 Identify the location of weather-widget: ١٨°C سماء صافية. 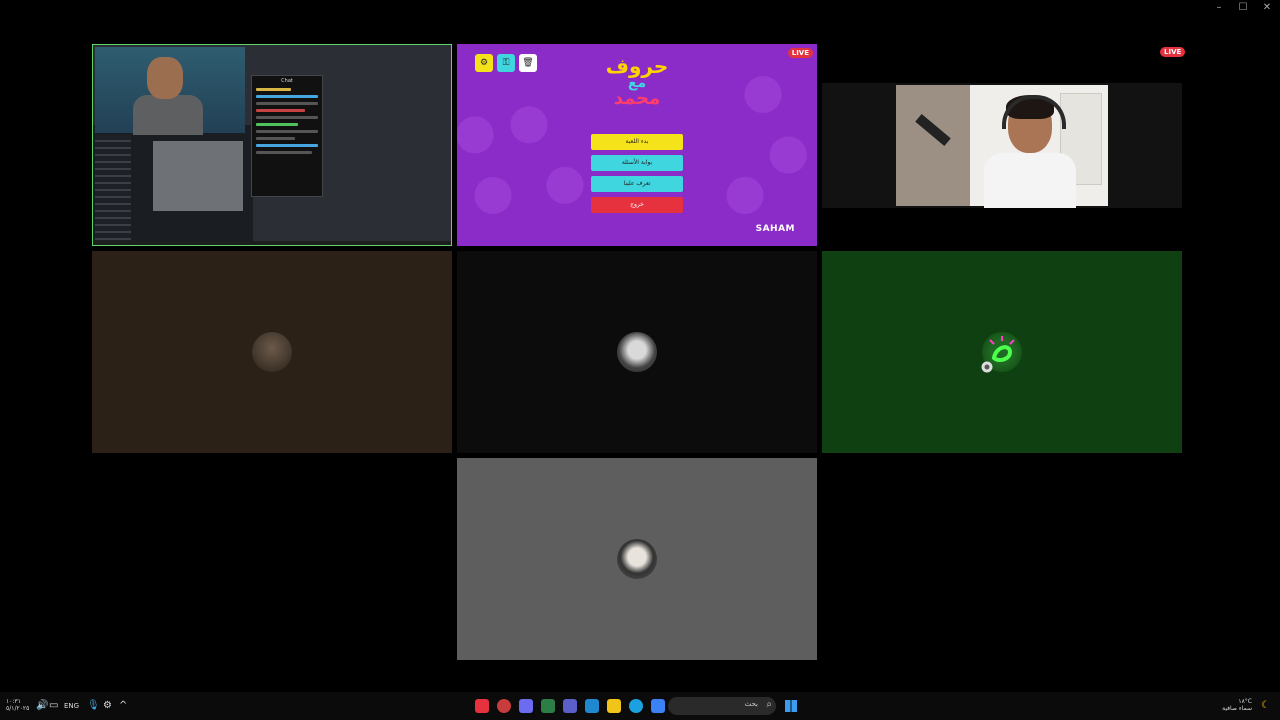
(1237, 705).